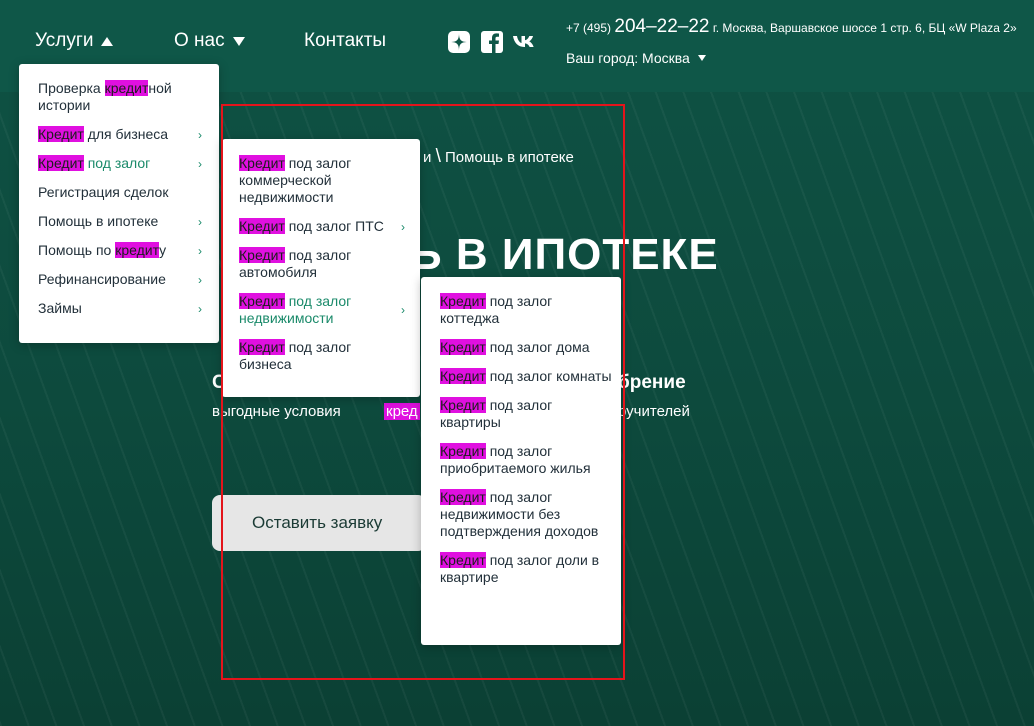  What do you see at coordinates (123, 308) in the screenshot?
I see `menu-item-loans: Займы ›` at bounding box center [123, 308].